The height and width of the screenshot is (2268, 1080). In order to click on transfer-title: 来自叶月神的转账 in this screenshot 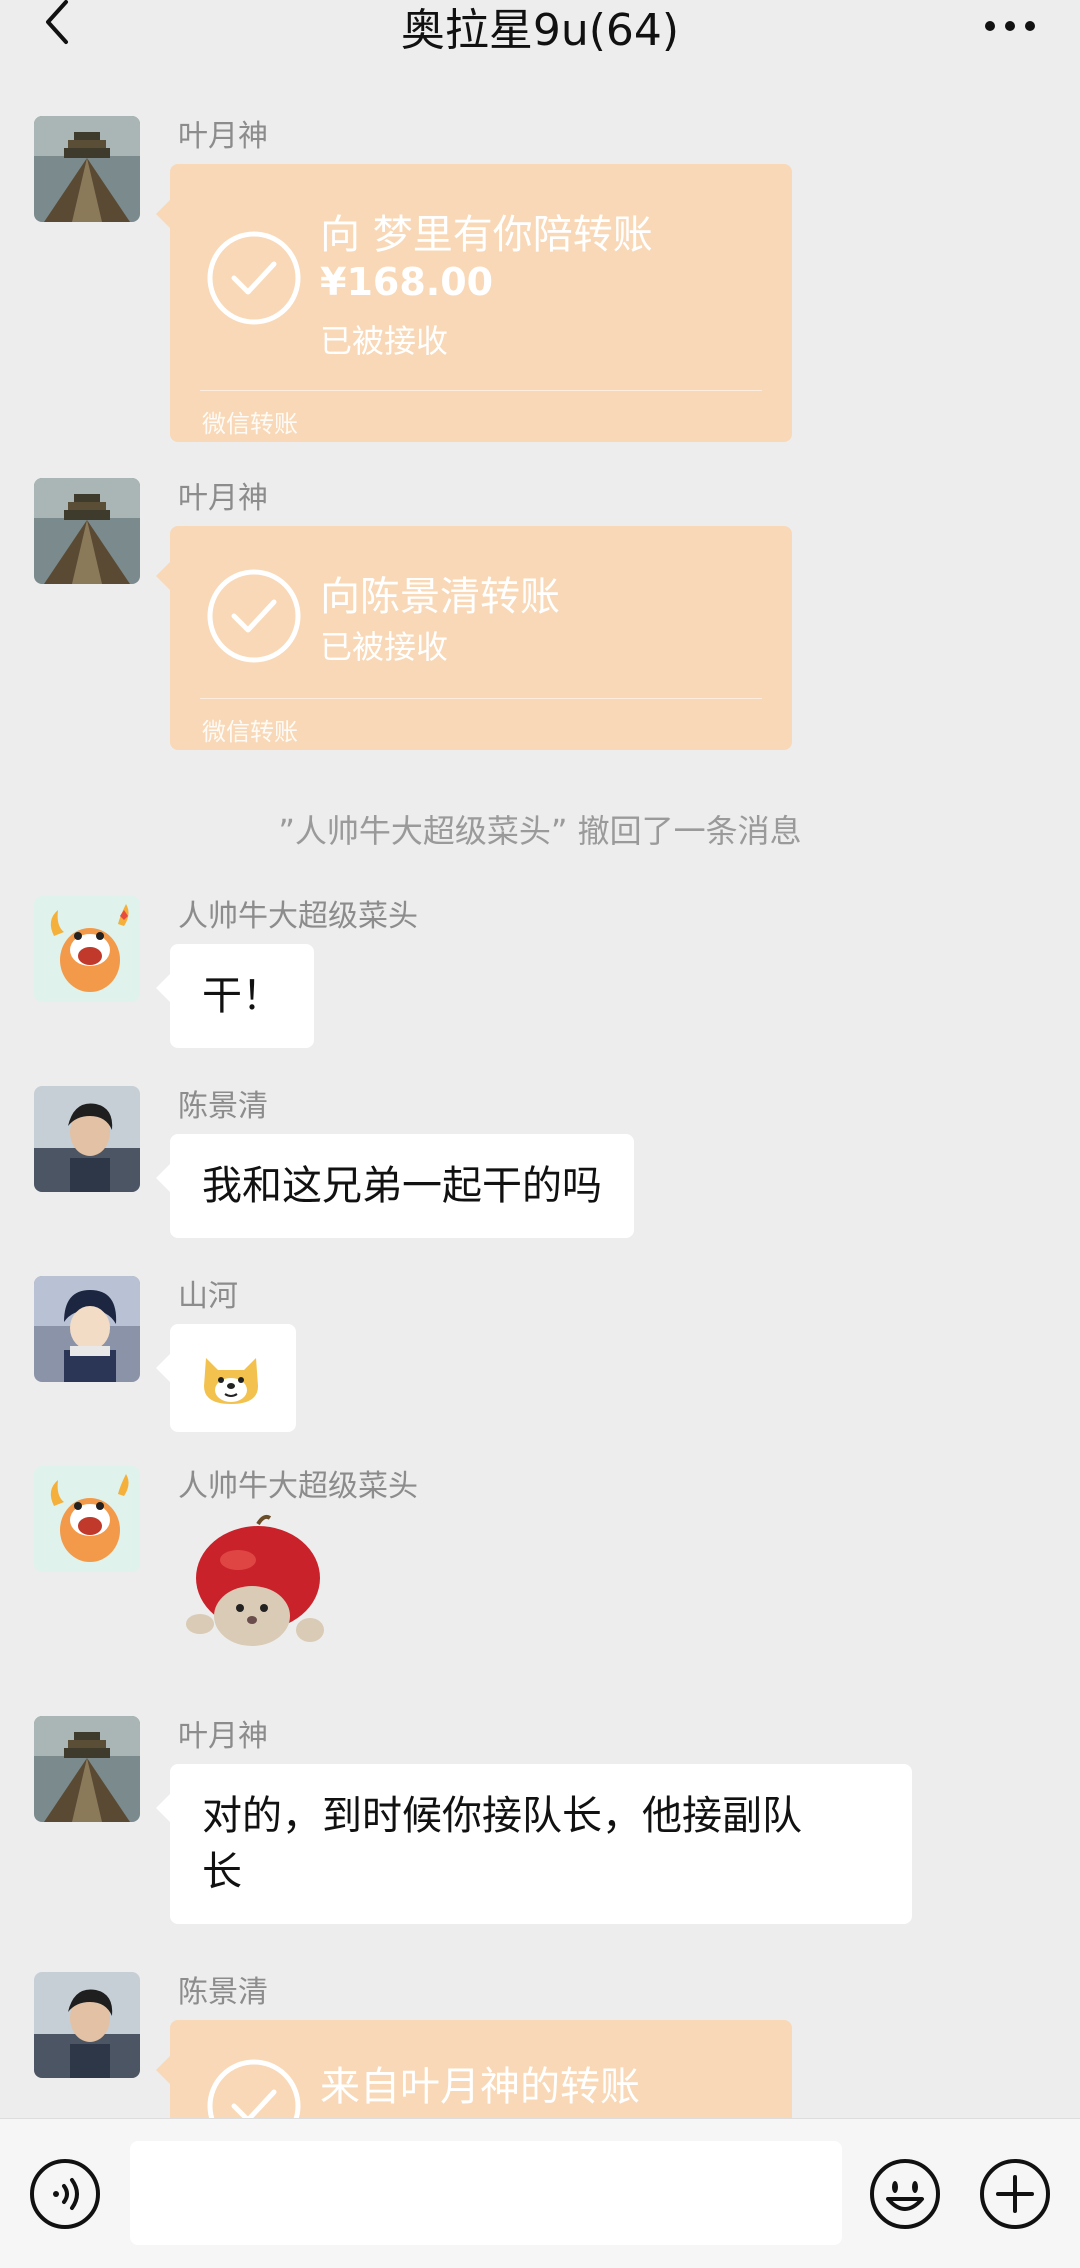, I will do `click(480, 2087)`.